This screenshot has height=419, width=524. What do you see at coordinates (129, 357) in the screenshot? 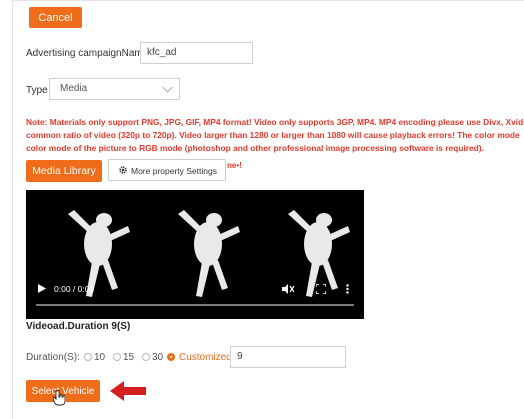
I see `duration-option-15: 15` at bounding box center [129, 357].